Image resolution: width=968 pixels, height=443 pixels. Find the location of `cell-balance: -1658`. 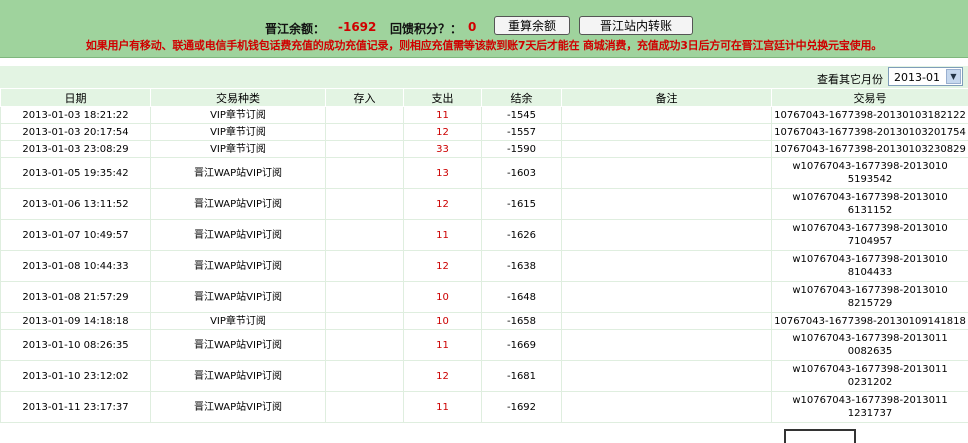

cell-balance: -1658 is located at coordinates (522, 321).